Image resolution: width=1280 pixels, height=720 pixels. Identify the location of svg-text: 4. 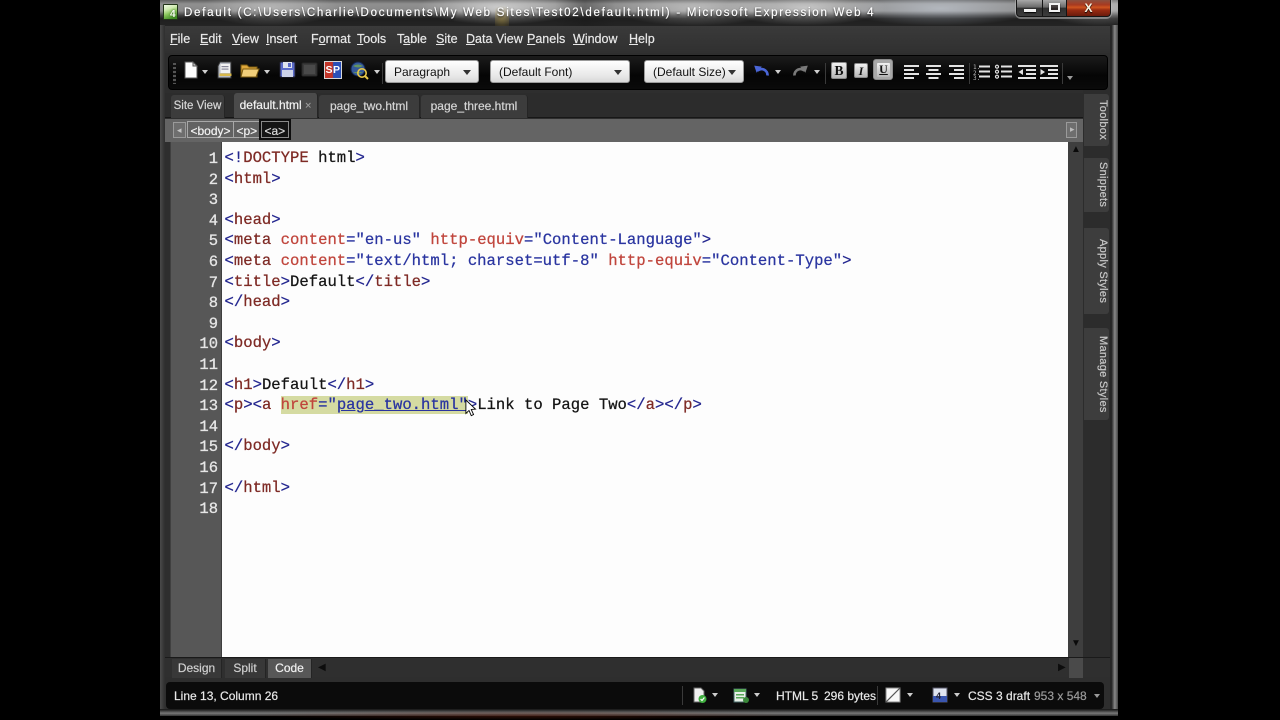
(938, 696).